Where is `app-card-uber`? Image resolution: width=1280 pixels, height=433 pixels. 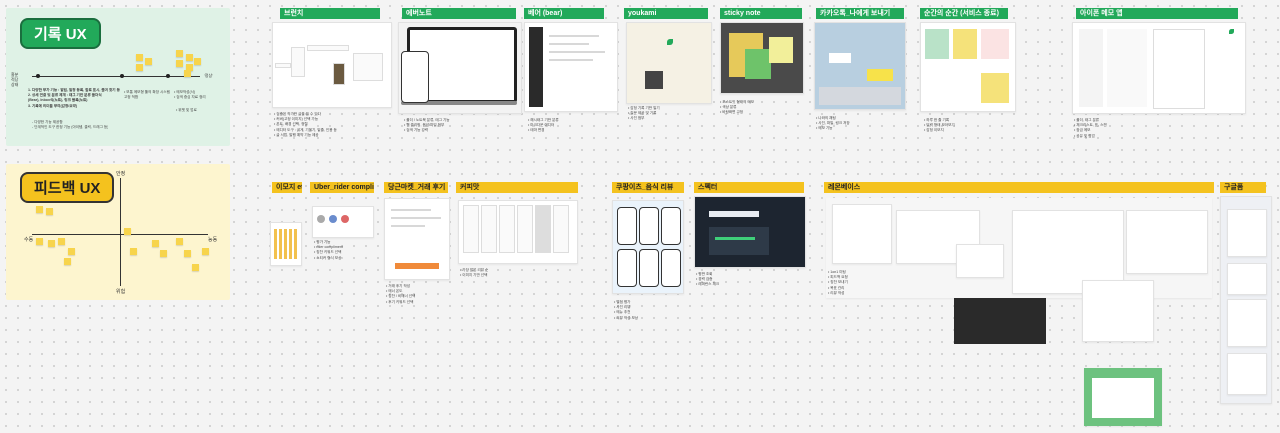
app-card-uber is located at coordinates (343, 222).